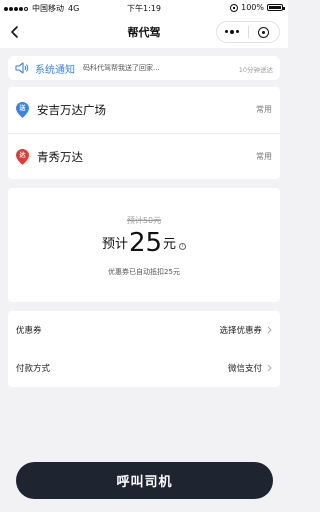  Describe the element at coordinates (276, 7) in the screenshot. I see `battery-icon` at that location.